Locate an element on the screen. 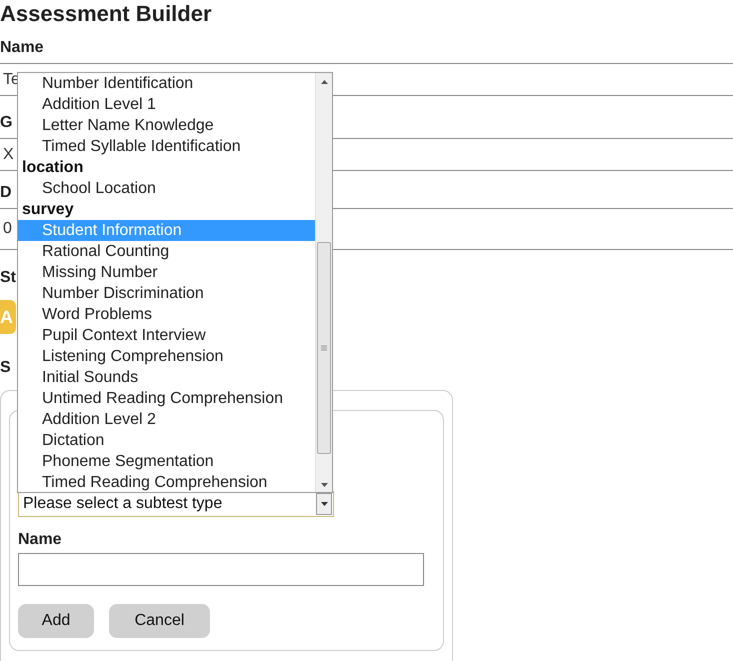 The height and width of the screenshot is (661, 733). field-label: D is located at coordinates (6, 193).